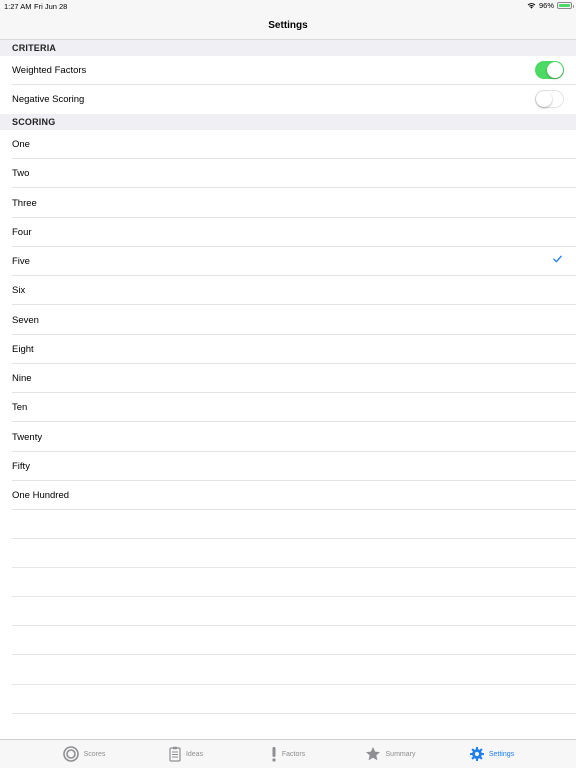  I want to click on scoring-option-label: Ten, so click(20, 408).